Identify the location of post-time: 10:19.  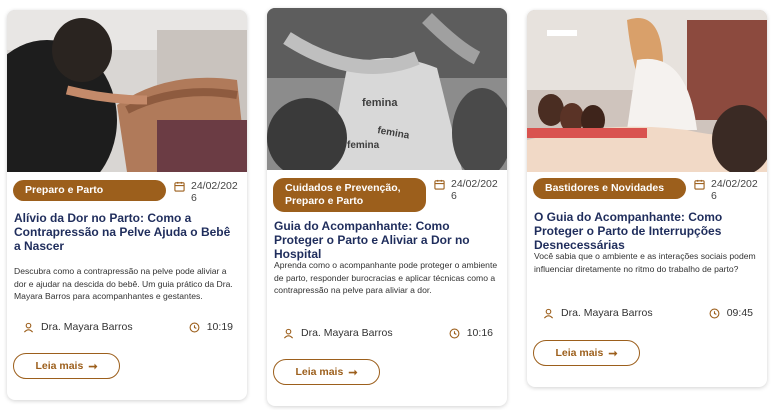
(211, 327).